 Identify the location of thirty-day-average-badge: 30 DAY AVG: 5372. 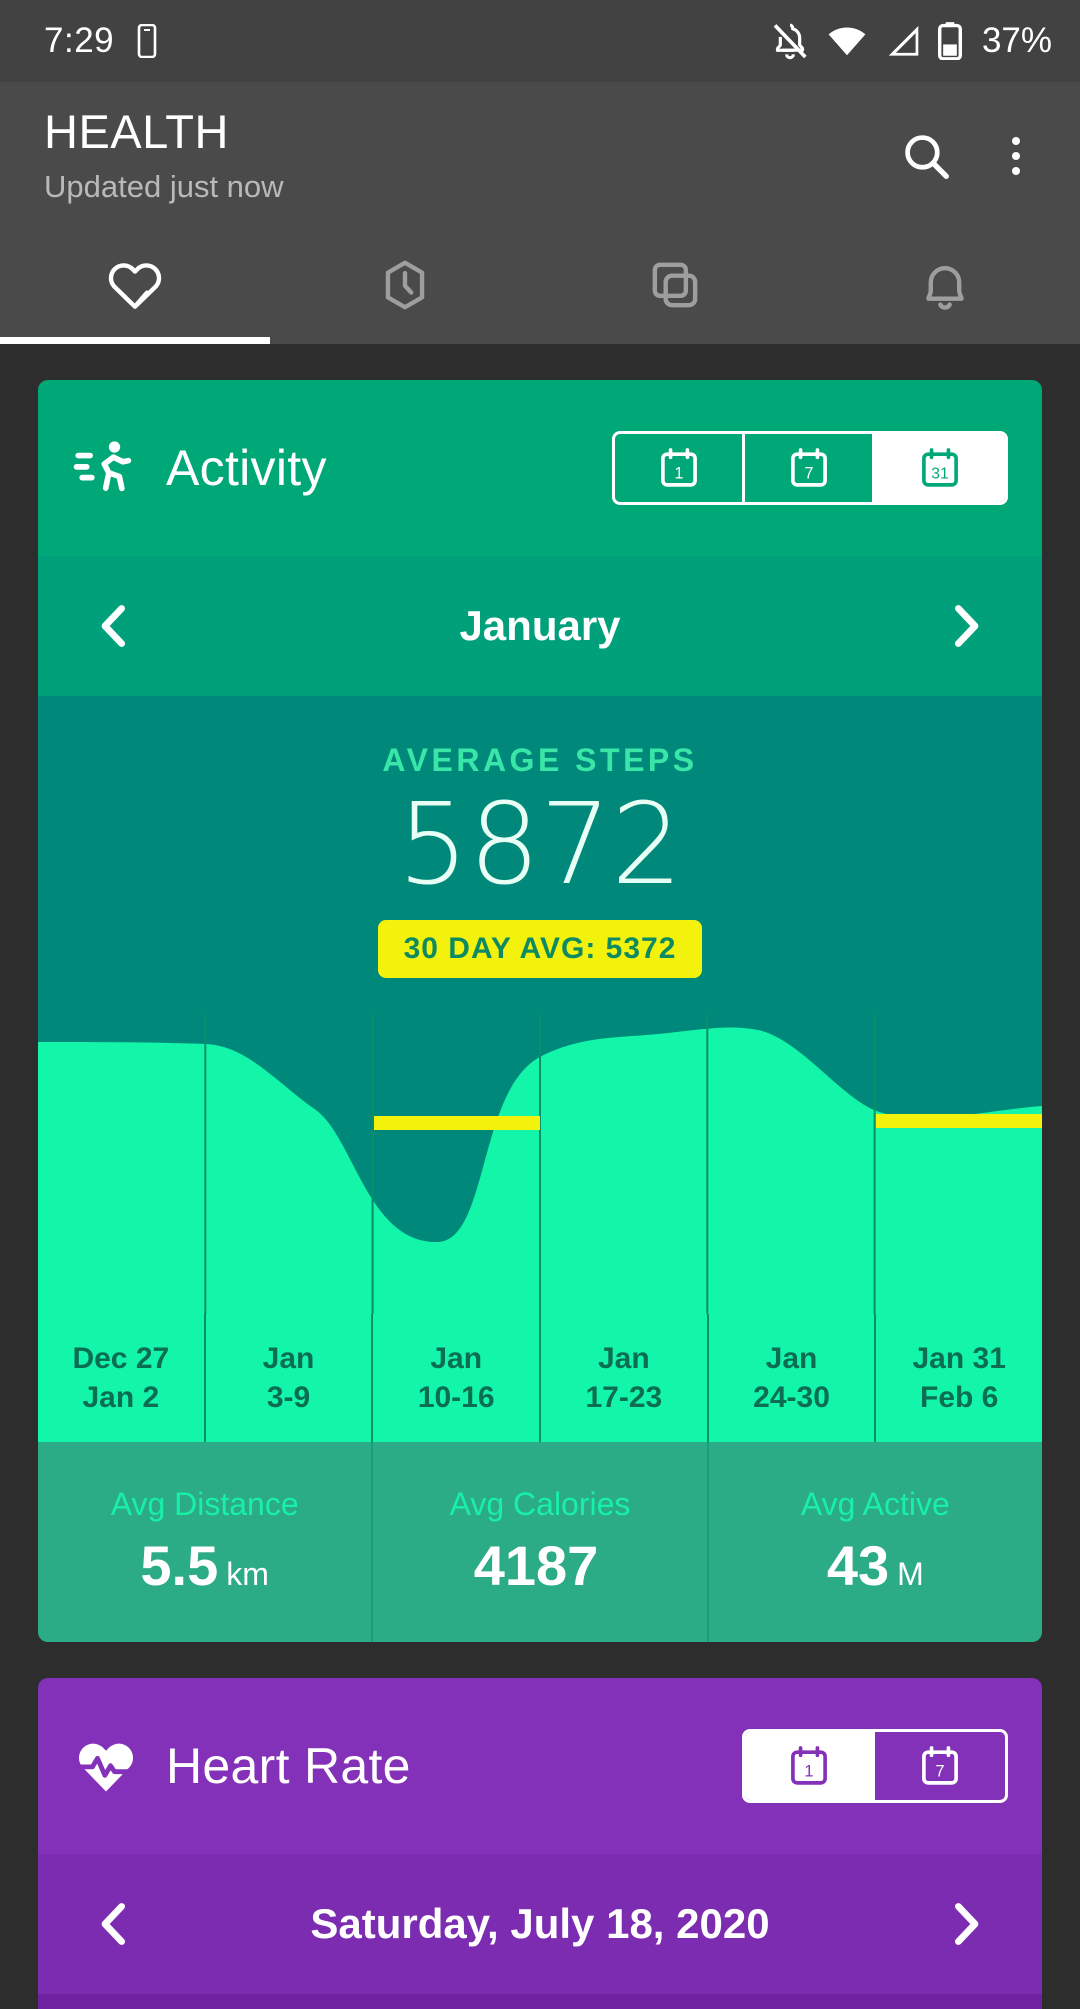
(540, 949).